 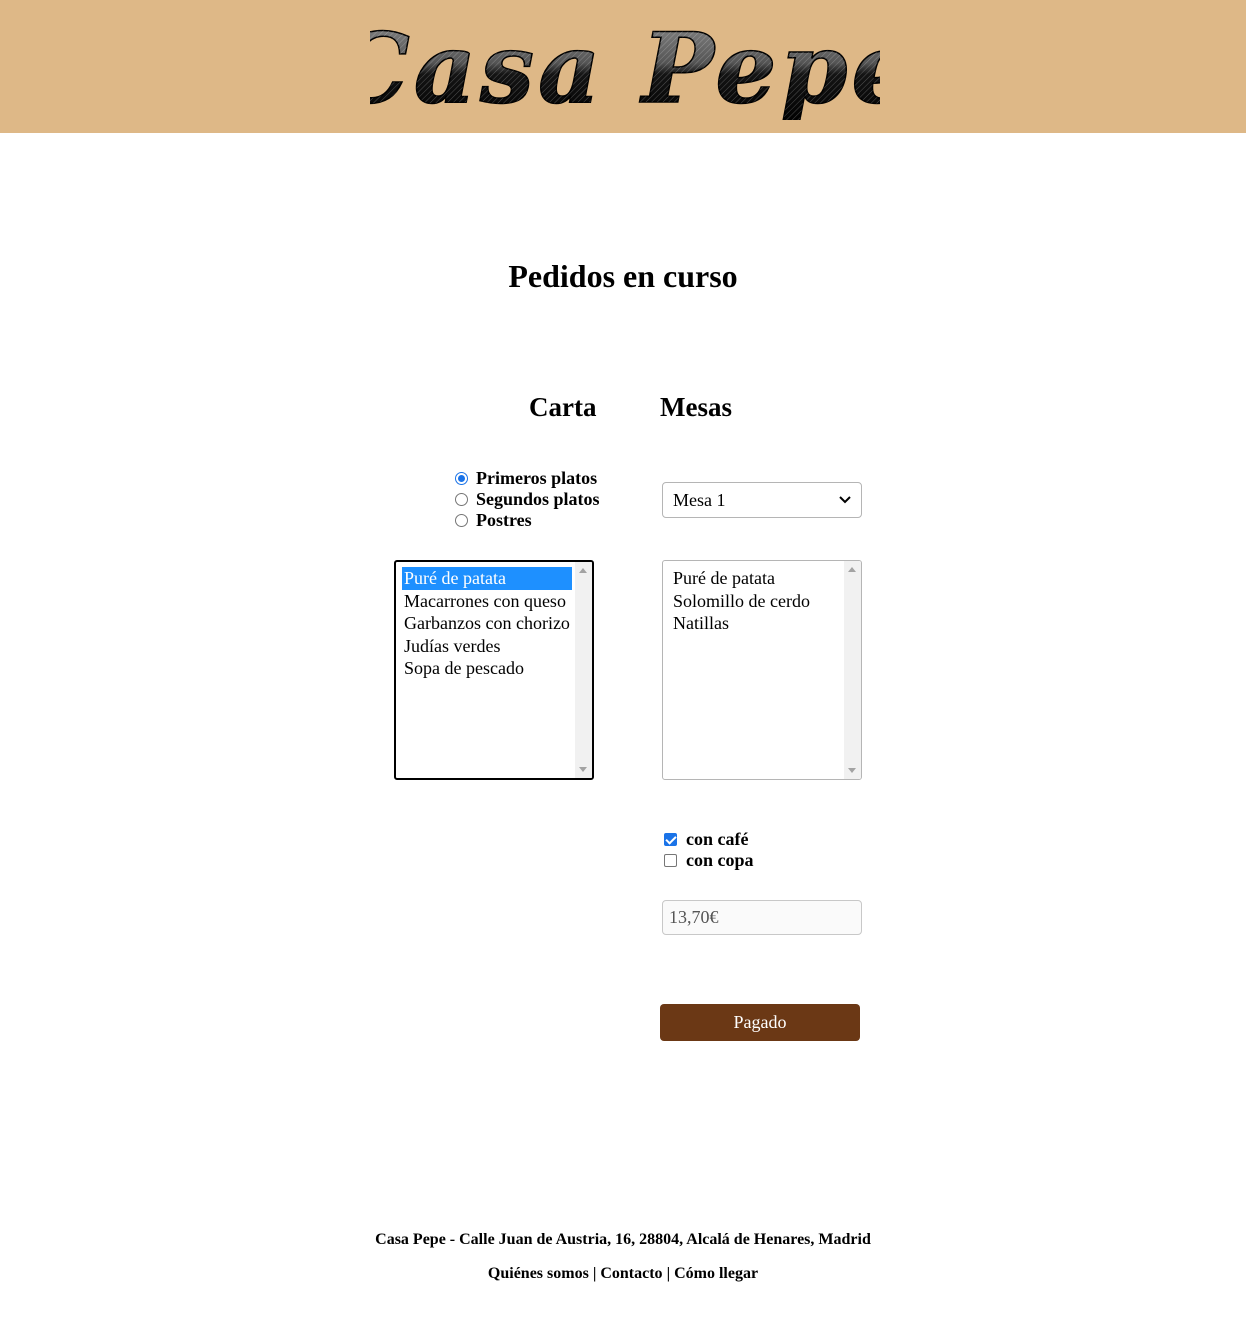 I want to click on dish-option: Garbanzos con chorizo, so click(x=487, y=623).